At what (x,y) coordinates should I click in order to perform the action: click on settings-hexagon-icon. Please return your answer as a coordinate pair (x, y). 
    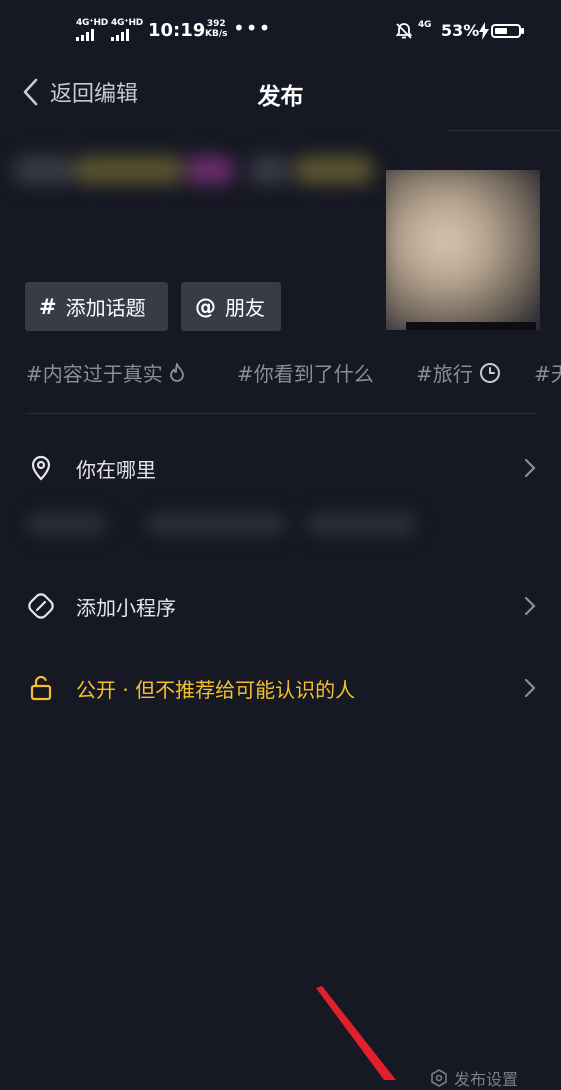
    Looking at the image, I should click on (439, 1078).